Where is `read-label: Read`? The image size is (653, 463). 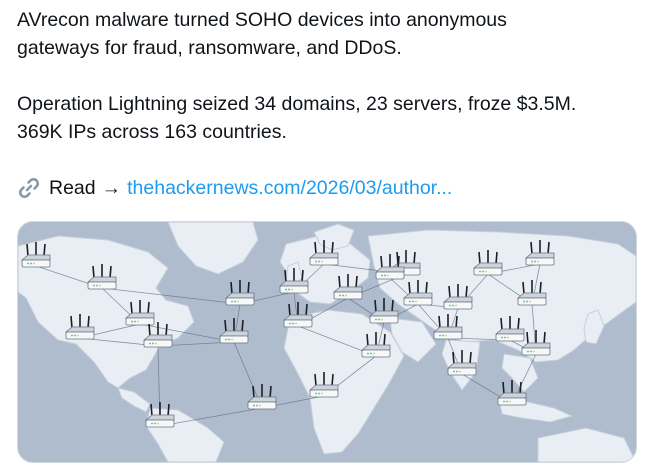 read-label: Read is located at coordinates (72, 188).